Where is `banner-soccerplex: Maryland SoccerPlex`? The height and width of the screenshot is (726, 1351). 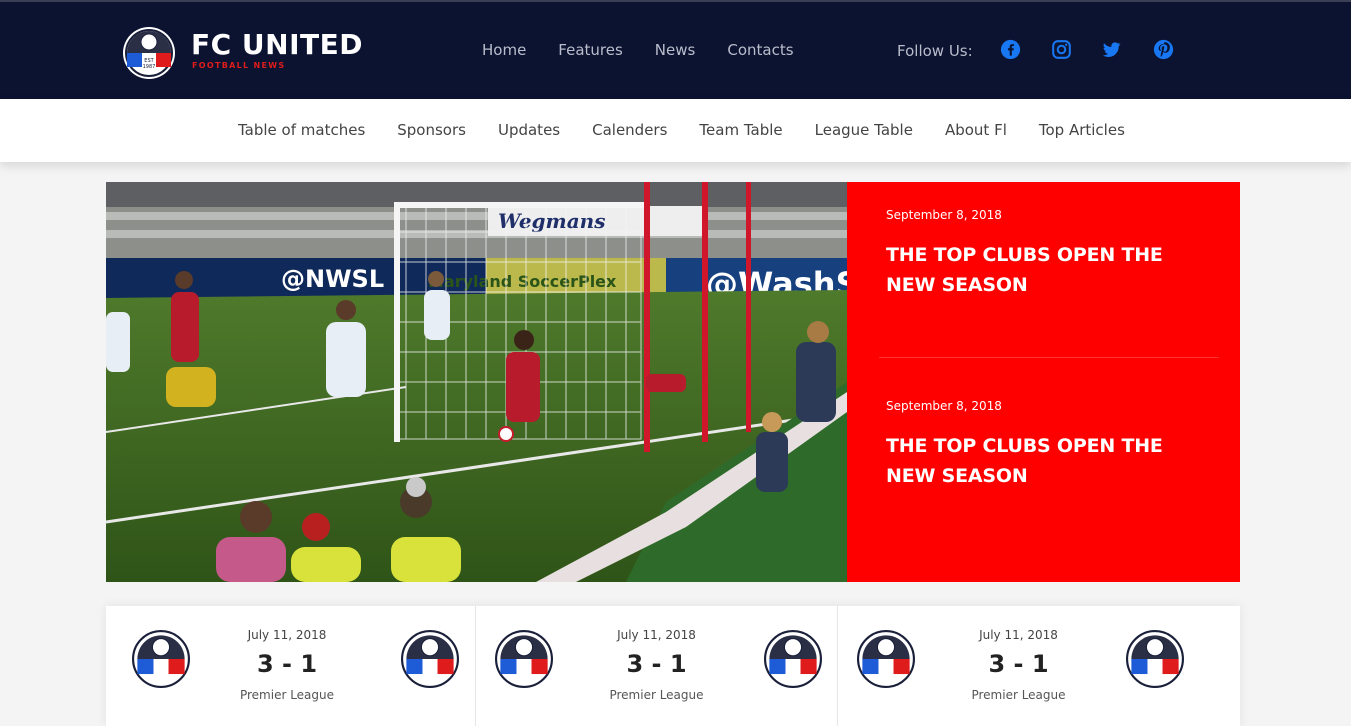
banner-soccerplex: Maryland SoccerPlex is located at coordinates (522, 281).